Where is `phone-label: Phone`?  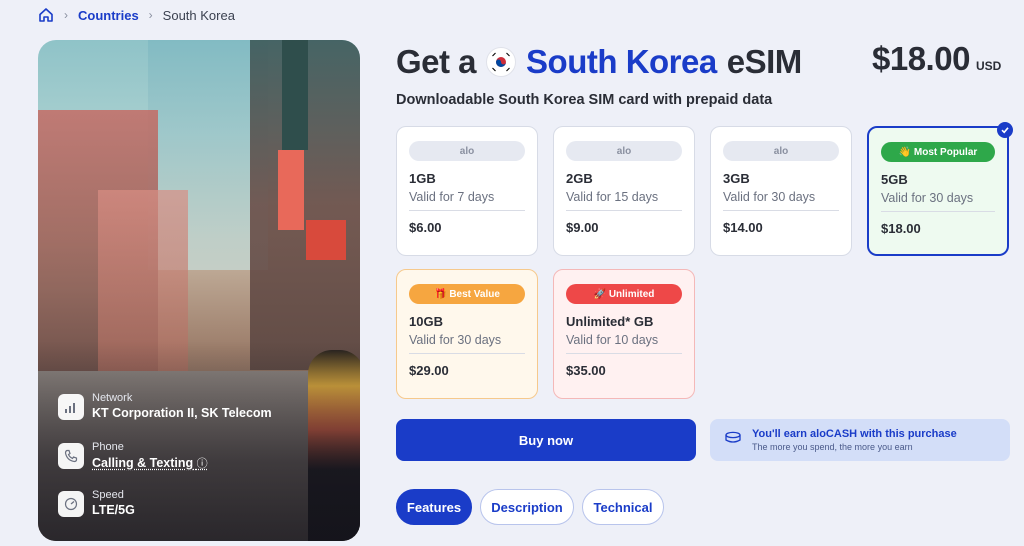
phone-label: Phone is located at coordinates (108, 447).